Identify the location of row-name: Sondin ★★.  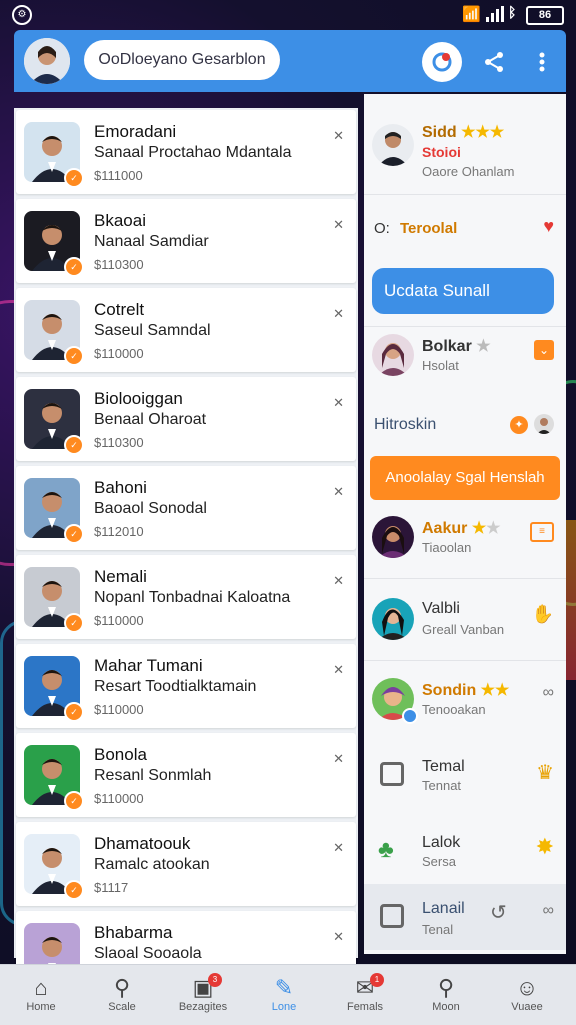
(466, 690).